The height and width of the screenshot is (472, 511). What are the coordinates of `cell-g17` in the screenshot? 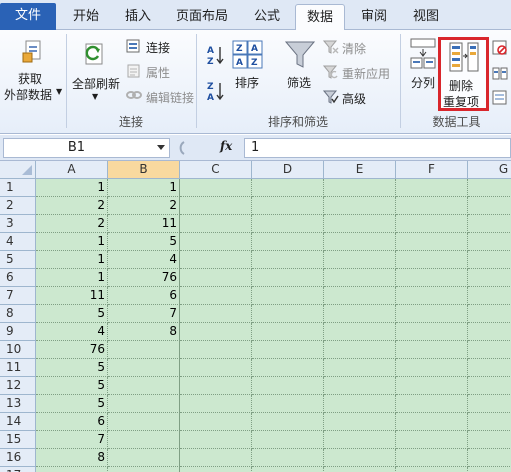 It's located at (489, 469).